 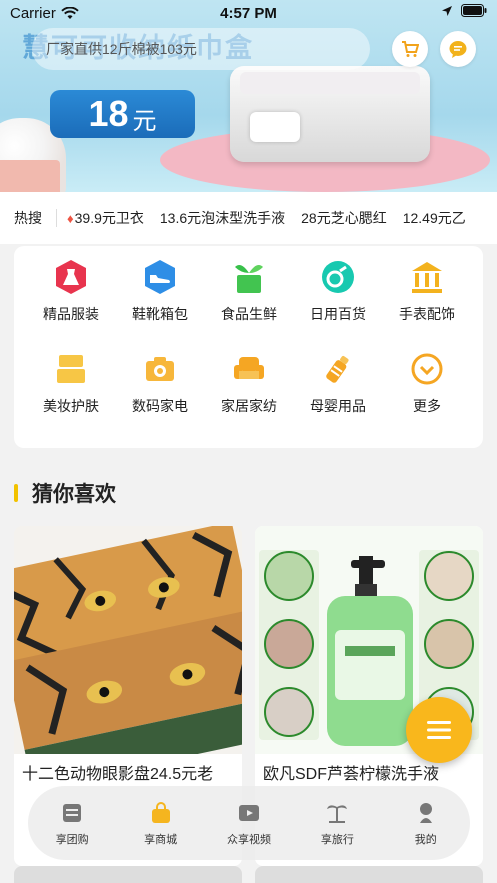 I want to click on tab-label: 众享视频, so click(x=248, y=840).